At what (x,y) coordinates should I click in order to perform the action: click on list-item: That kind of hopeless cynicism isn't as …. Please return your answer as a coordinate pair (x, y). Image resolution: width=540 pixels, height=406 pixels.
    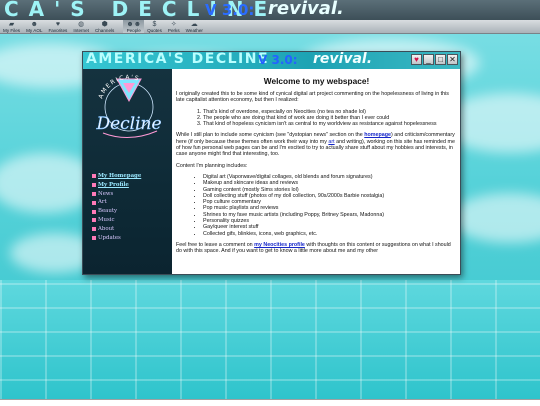
    Looking at the image, I should click on (330, 124).